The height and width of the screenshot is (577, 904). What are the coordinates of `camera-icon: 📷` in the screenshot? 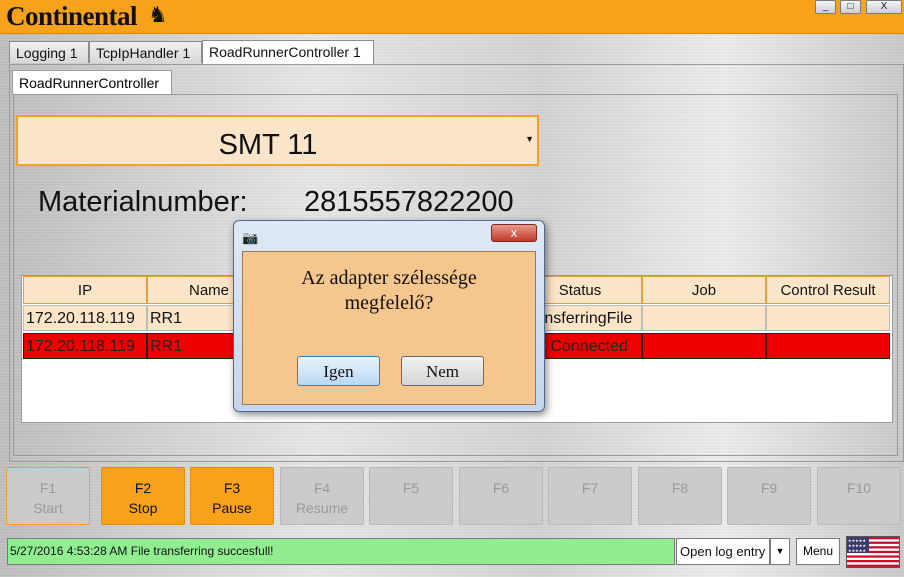 It's located at (250, 237).